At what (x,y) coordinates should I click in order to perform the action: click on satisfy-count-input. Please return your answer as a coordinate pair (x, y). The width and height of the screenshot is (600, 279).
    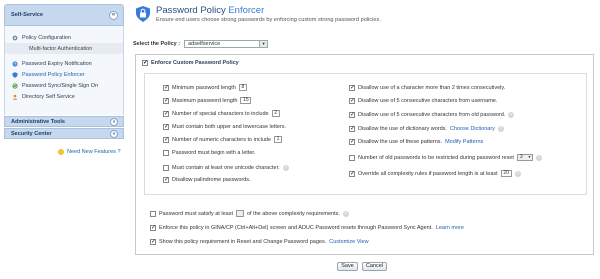
    Looking at the image, I should click on (239, 213).